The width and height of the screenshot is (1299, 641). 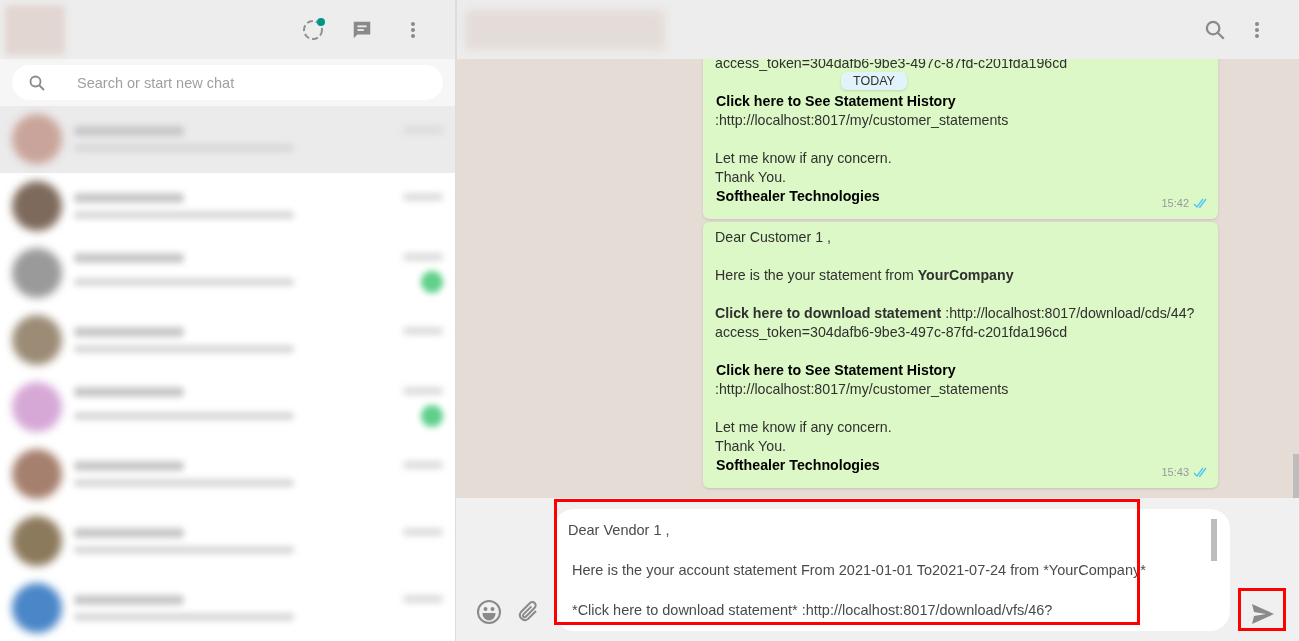 What do you see at coordinates (1263, 614) in the screenshot?
I see `send-icon` at bounding box center [1263, 614].